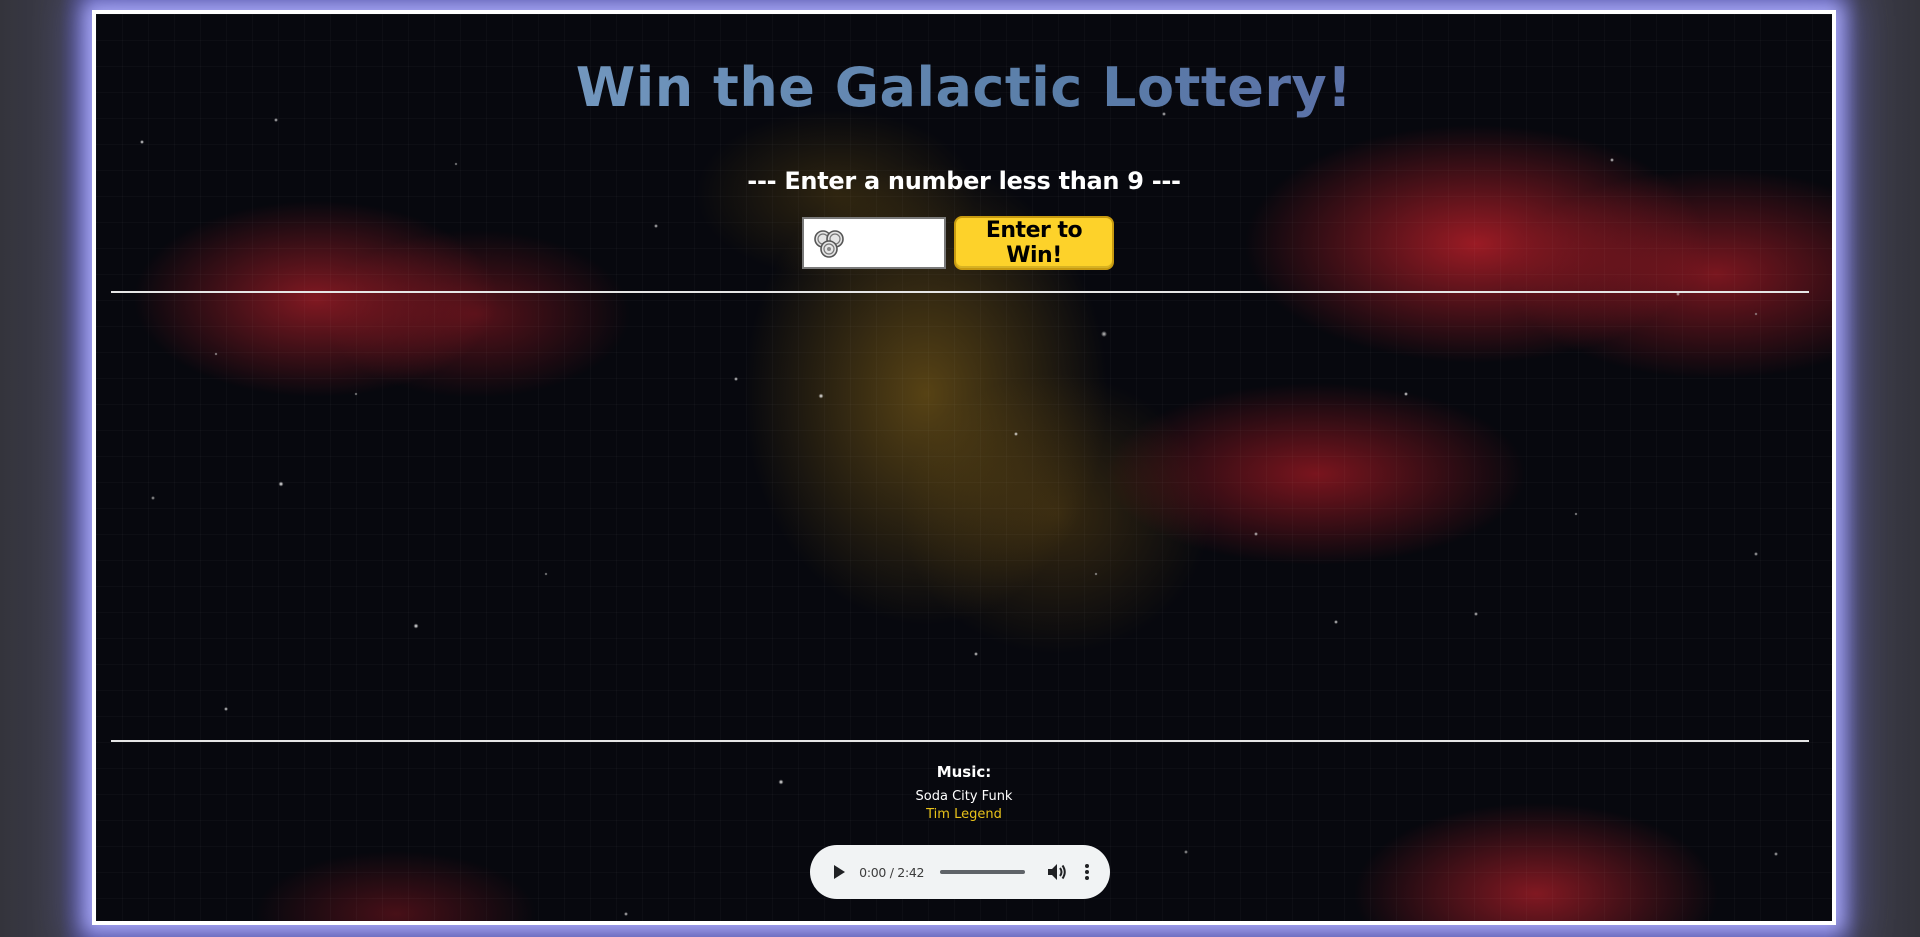  Describe the element at coordinates (964, 772) in the screenshot. I see `music-heading: Music:` at that location.